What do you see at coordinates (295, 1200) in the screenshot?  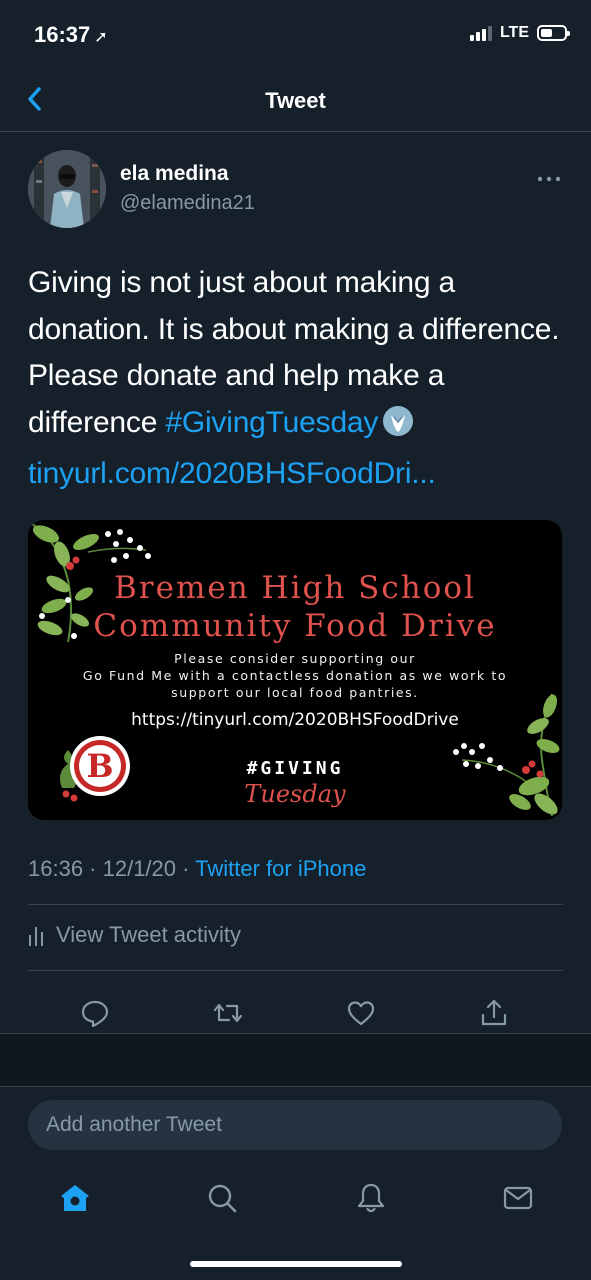 I see `bottom-tab-bar` at bounding box center [295, 1200].